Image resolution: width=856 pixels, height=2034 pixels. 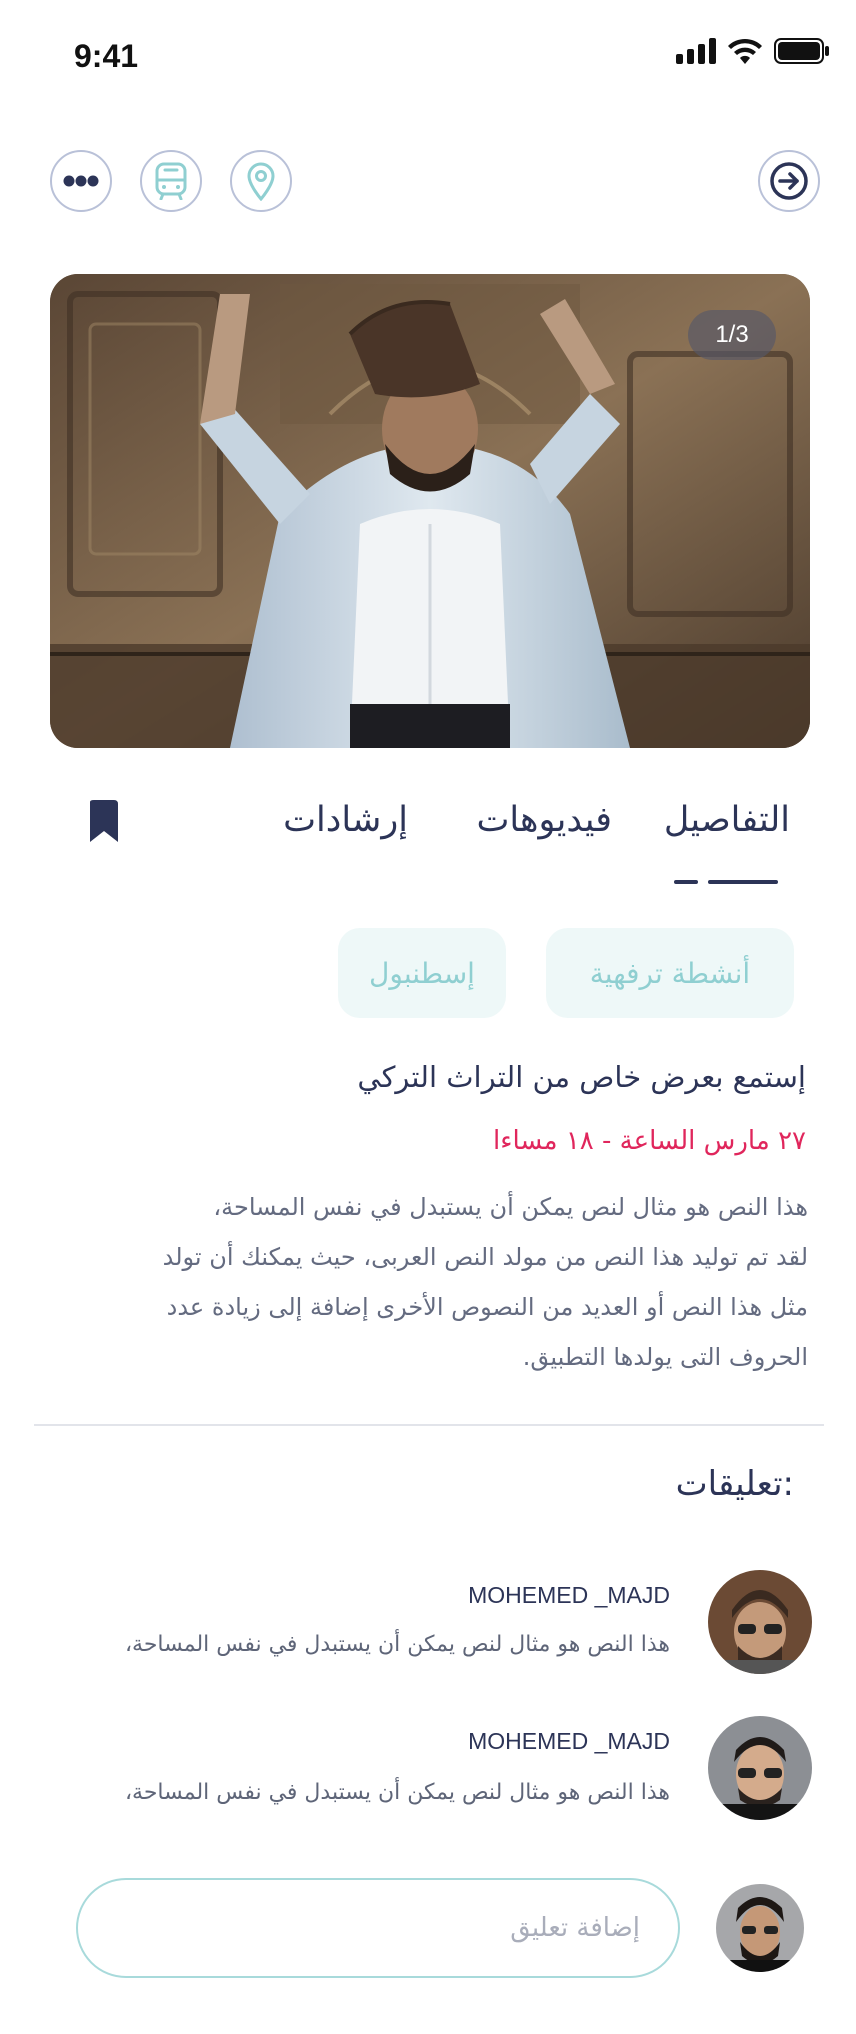 I want to click on more-icon, so click(x=81, y=181).